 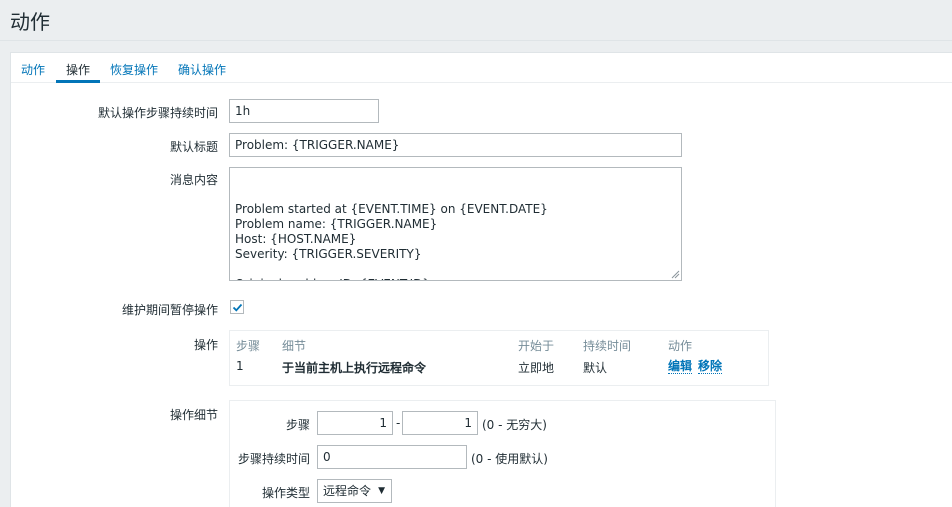 What do you see at coordinates (476, 40) in the screenshot?
I see `header-divider` at bounding box center [476, 40].